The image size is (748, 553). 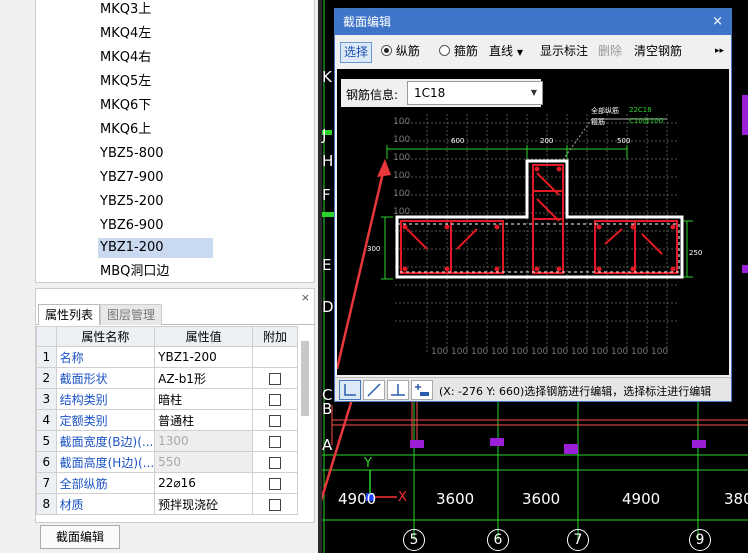 What do you see at coordinates (541, 499) in the screenshot?
I see `dim-text: 3600` at bounding box center [541, 499].